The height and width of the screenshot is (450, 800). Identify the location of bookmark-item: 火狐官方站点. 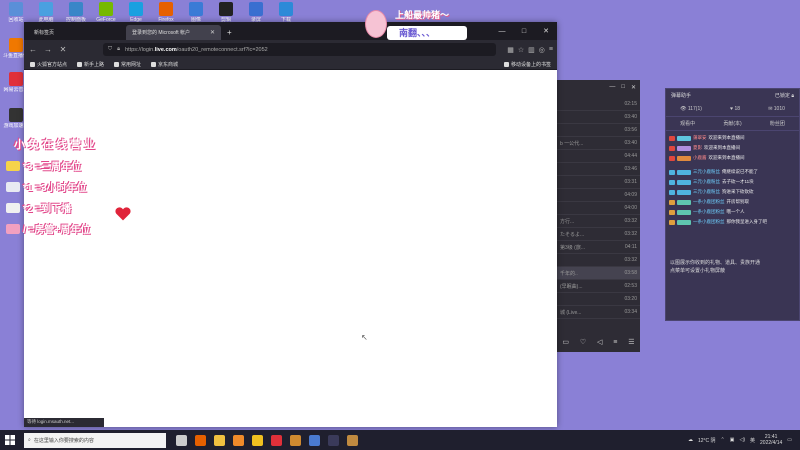
(48, 64).